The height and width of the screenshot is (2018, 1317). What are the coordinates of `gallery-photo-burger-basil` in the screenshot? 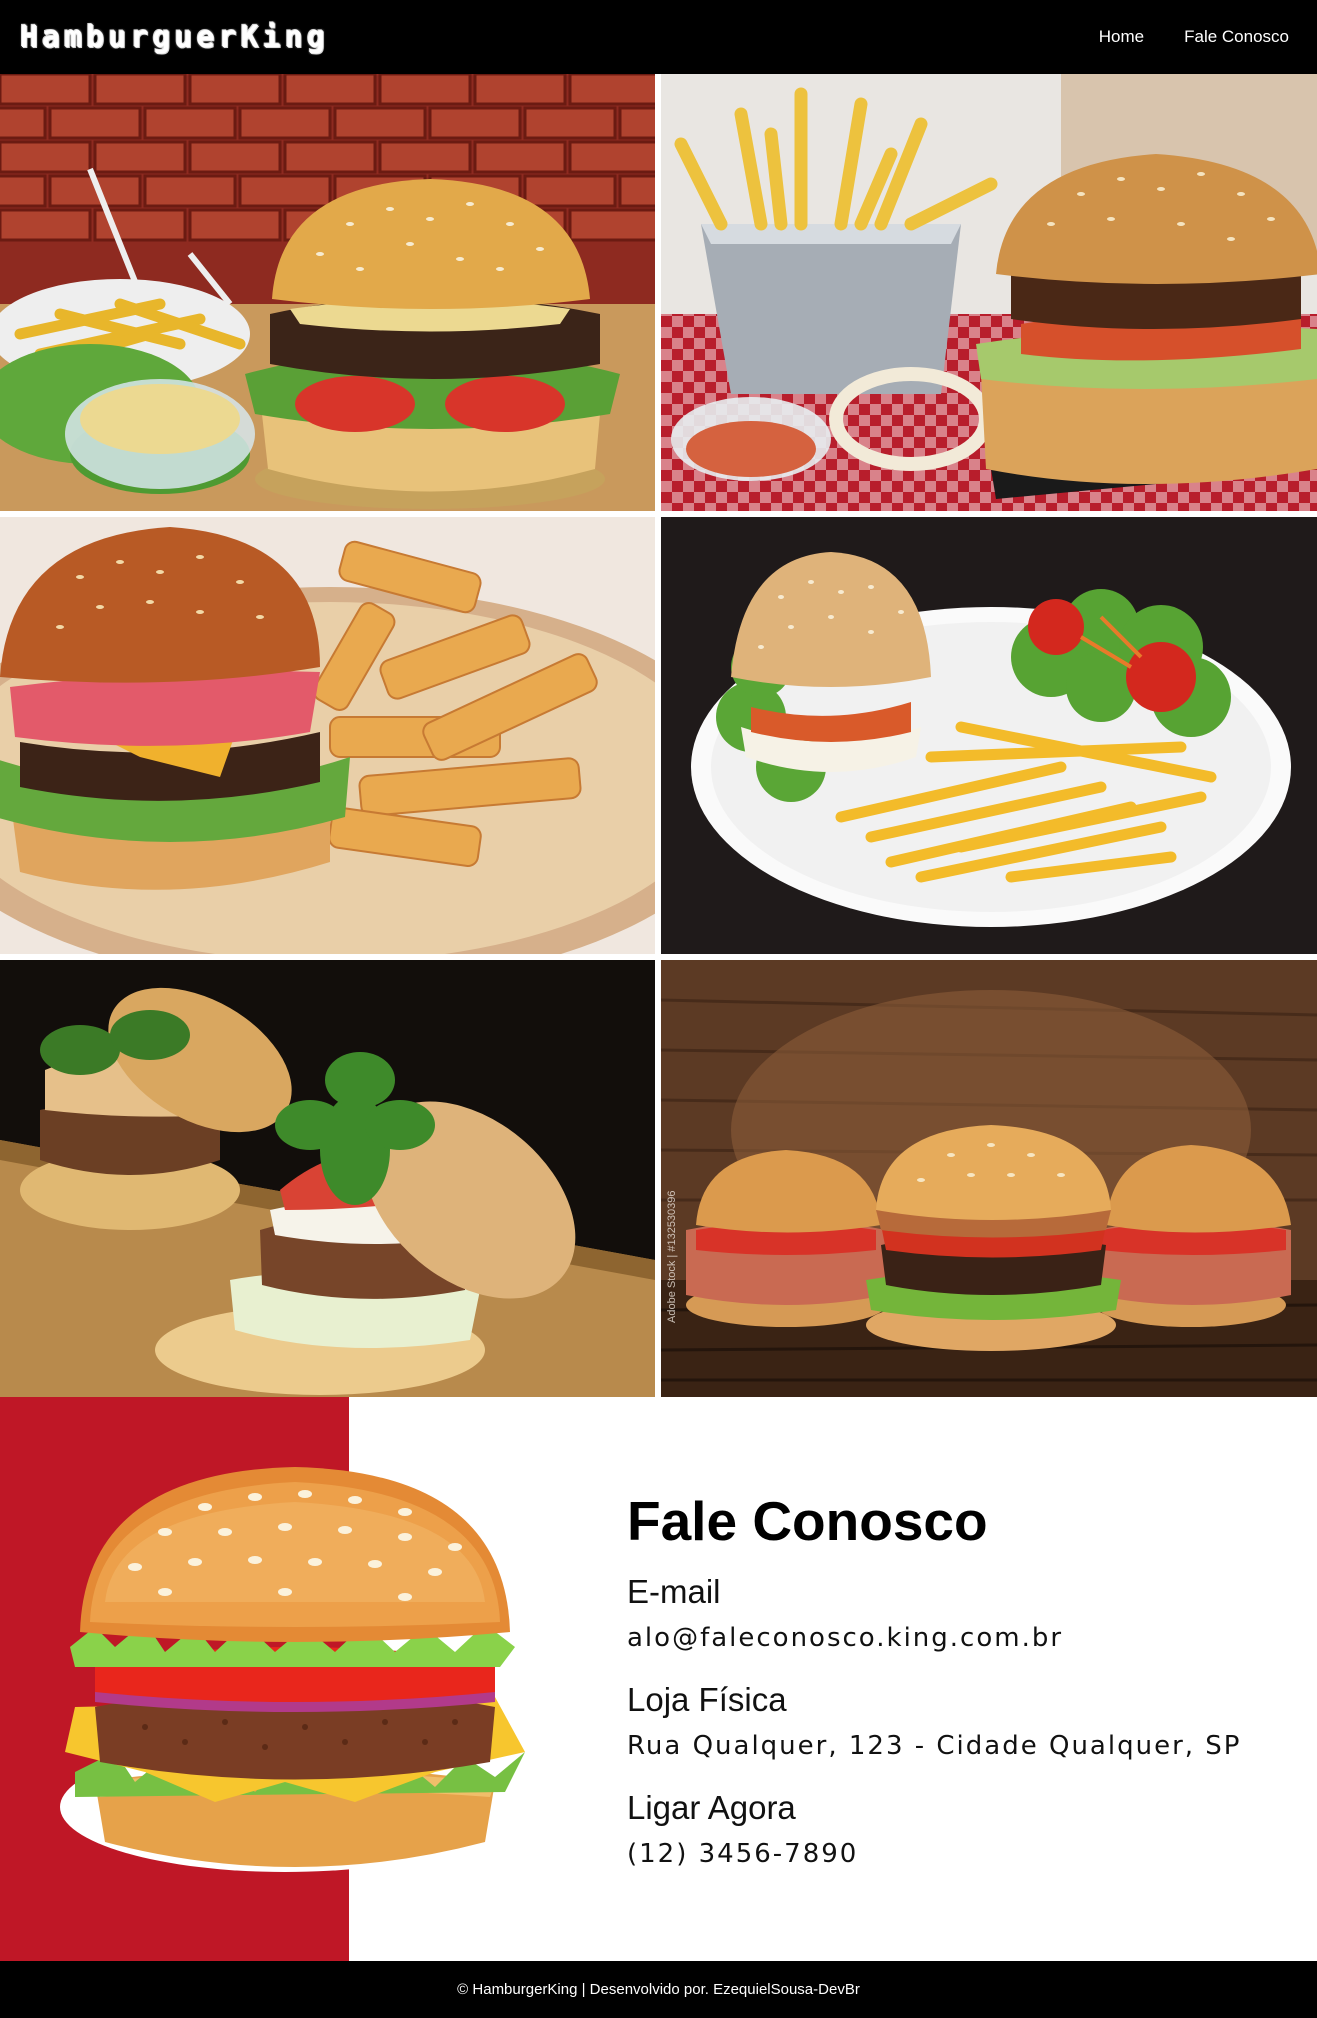 It's located at (327, 1178).